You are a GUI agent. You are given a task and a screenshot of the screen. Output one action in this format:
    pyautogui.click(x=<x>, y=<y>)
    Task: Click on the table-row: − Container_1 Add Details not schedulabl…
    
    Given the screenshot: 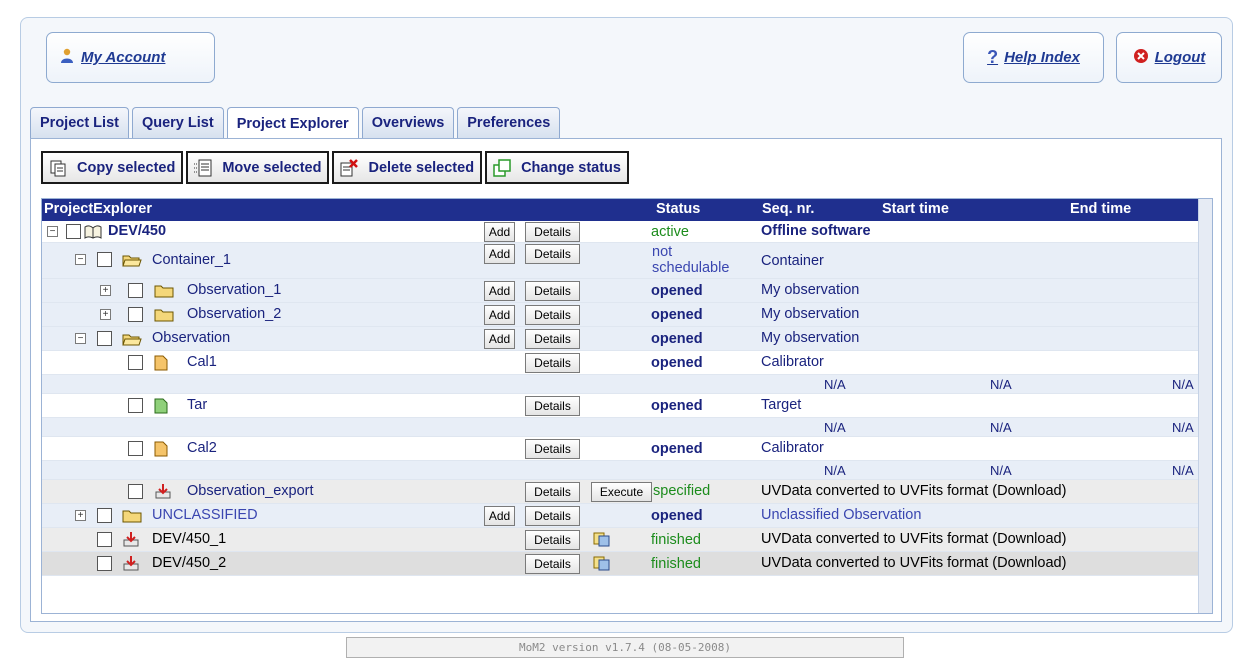 What is the action you would take?
    pyautogui.click(x=627, y=261)
    